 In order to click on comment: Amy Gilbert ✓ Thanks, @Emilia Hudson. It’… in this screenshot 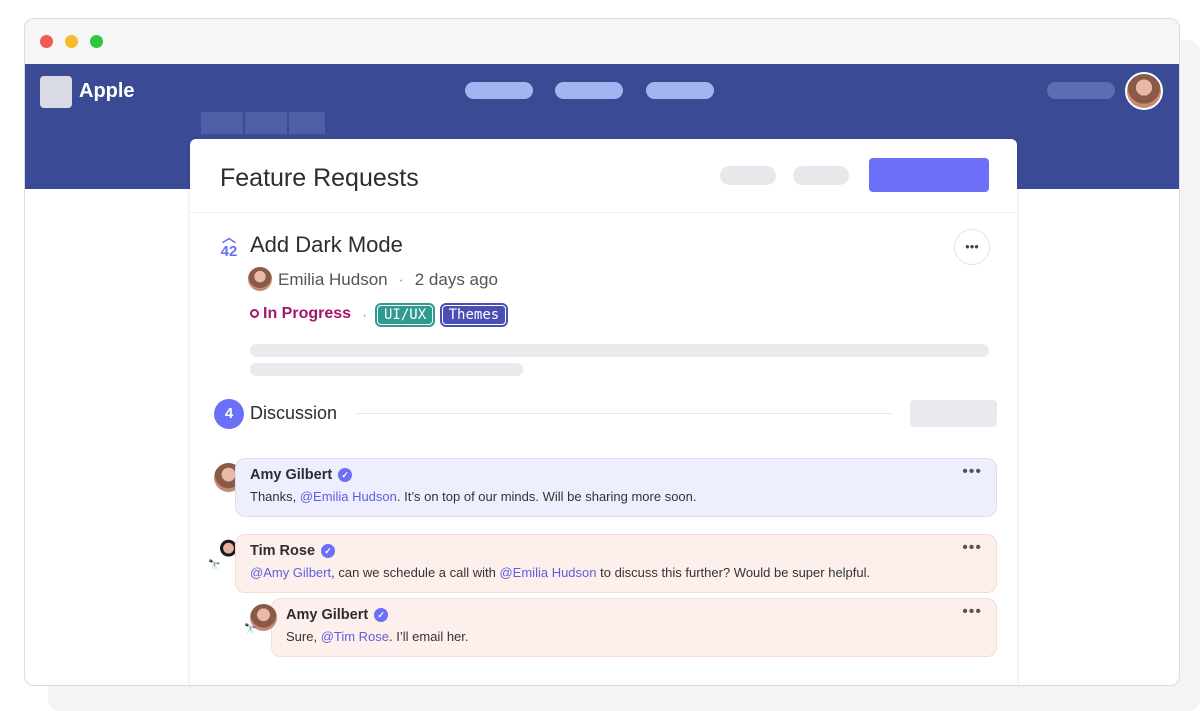, I will do `click(616, 487)`.